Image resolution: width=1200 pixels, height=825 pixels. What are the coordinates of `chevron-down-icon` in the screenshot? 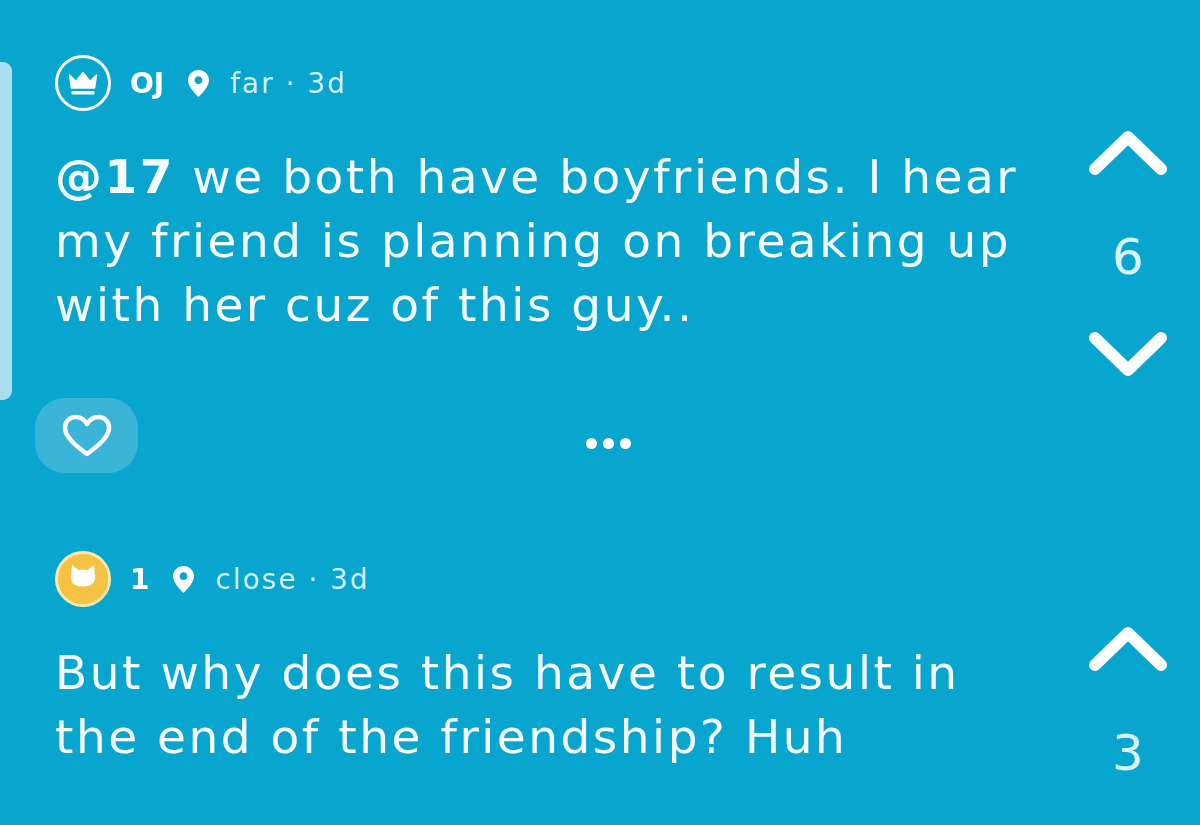 It's located at (1128, 354).